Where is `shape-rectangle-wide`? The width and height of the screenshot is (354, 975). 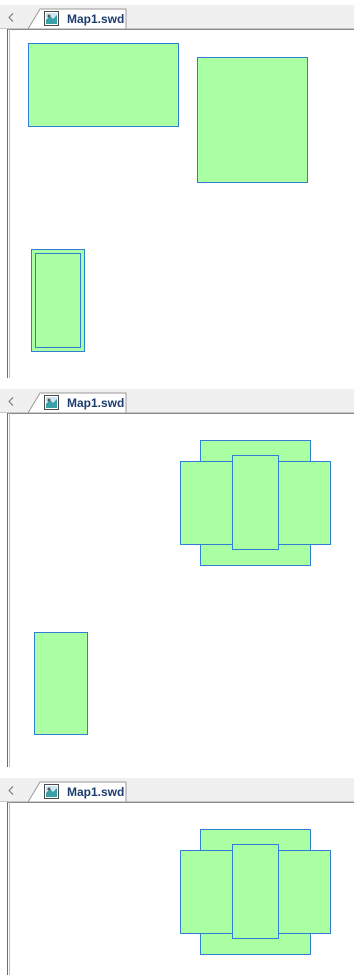 shape-rectangle-wide is located at coordinates (103, 85).